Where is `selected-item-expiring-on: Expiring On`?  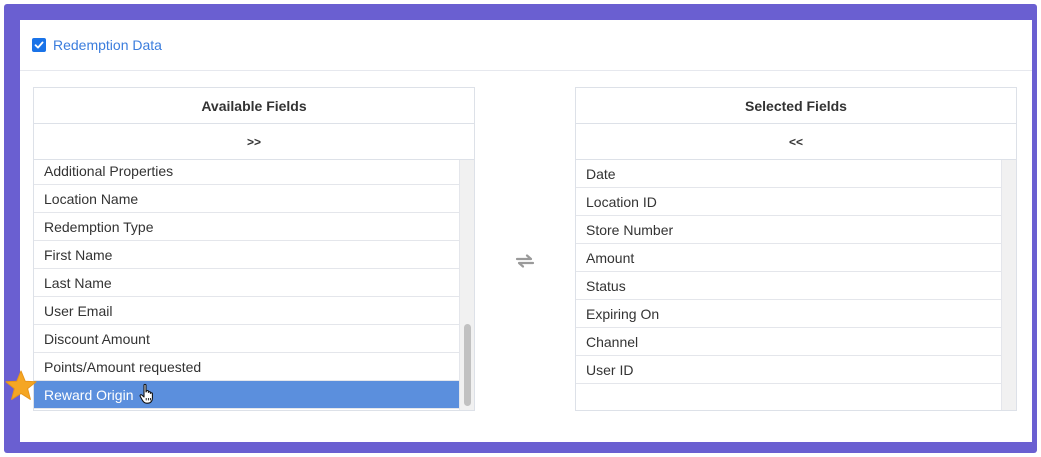
selected-item-expiring-on: Expiring On is located at coordinates (788, 314).